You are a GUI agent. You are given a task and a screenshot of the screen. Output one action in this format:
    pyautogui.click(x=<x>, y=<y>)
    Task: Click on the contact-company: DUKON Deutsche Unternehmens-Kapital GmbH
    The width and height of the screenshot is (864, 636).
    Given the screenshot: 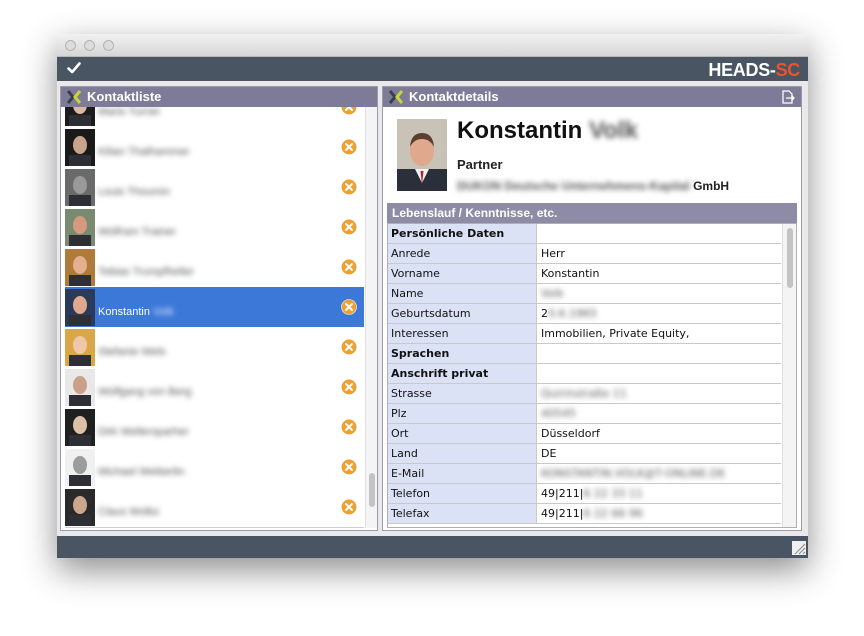 What is the action you would take?
    pyautogui.click(x=593, y=186)
    